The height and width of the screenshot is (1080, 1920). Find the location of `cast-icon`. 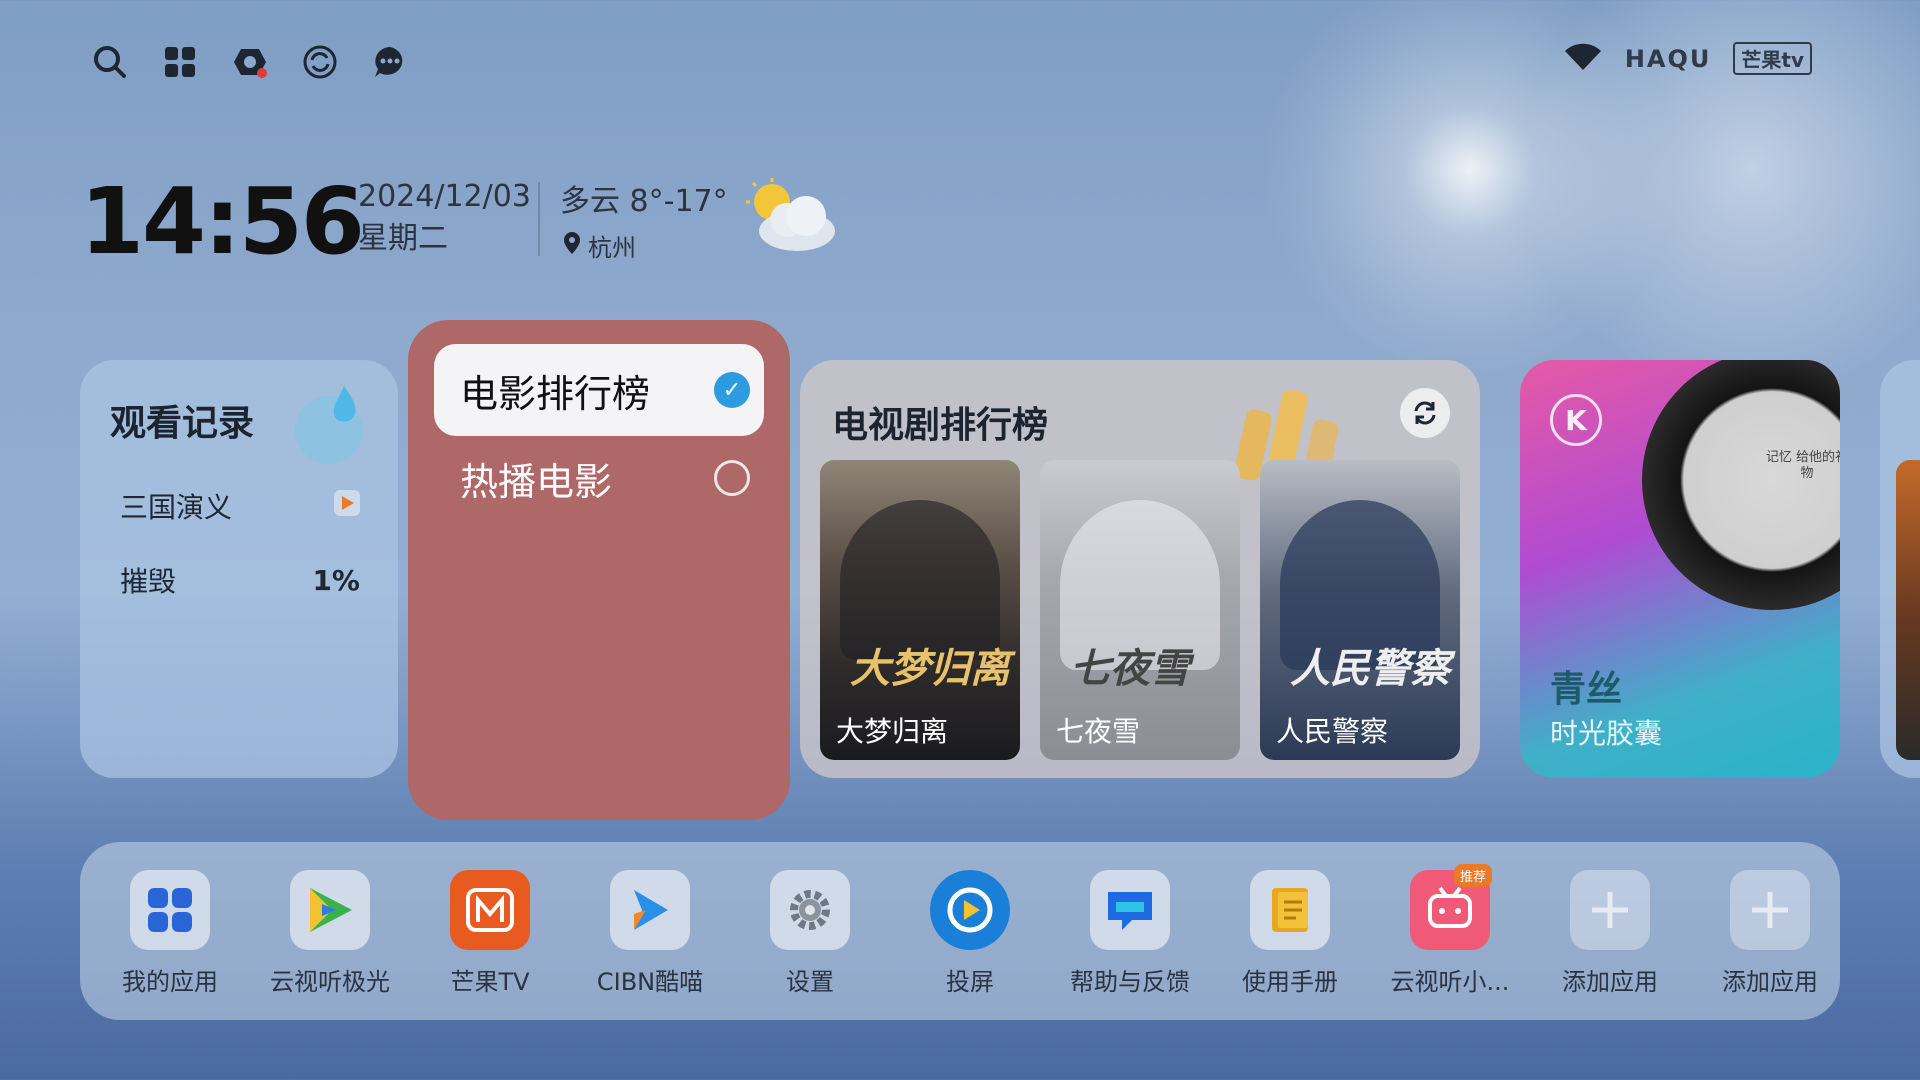

cast-icon is located at coordinates (970, 910).